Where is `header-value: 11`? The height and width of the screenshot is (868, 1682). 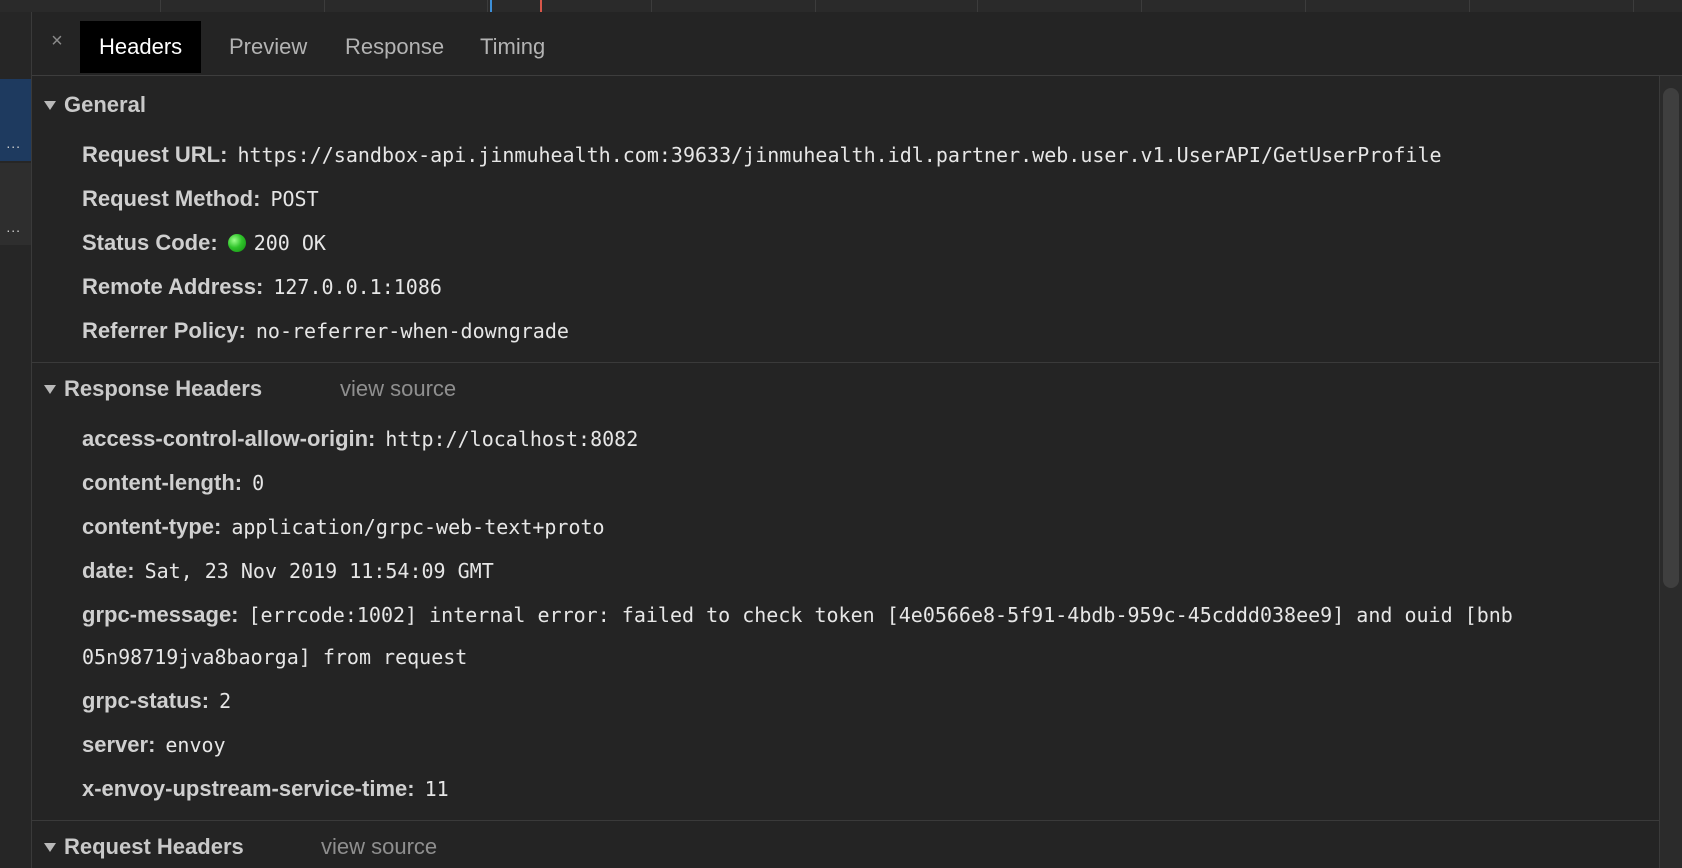
header-value: 11 is located at coordinates (436, 789).